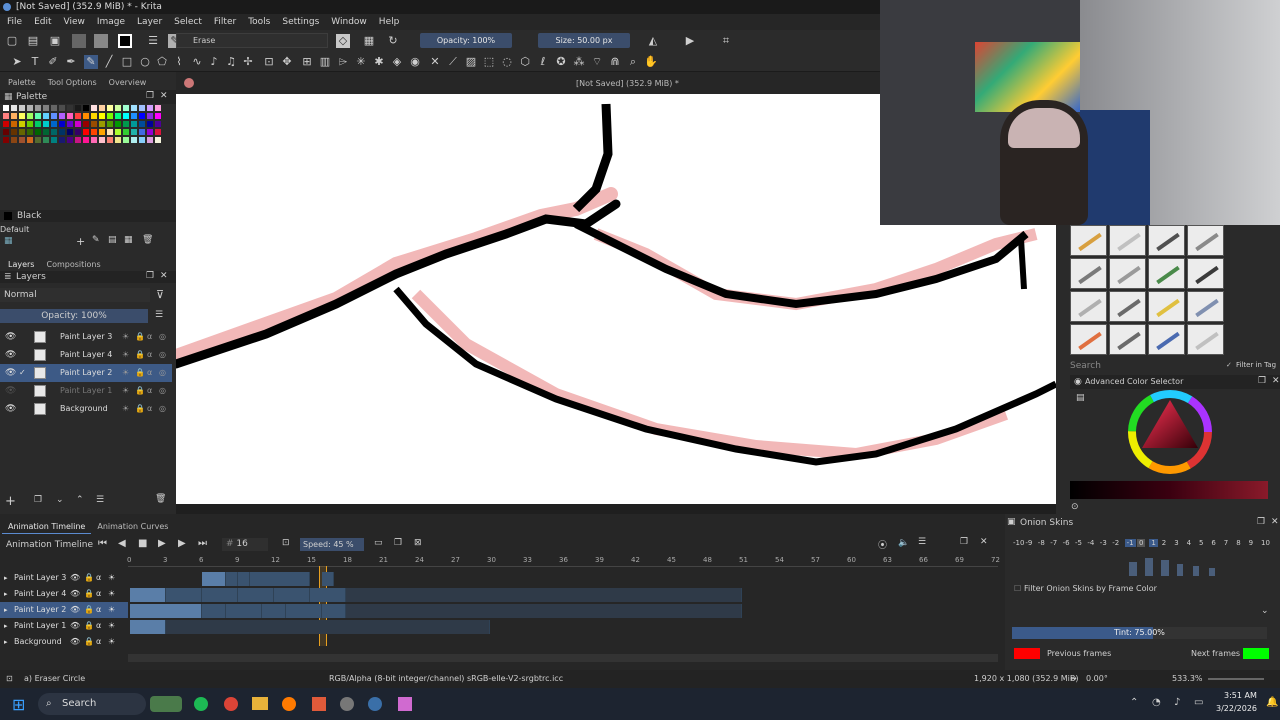 The height and width of the screenshot is (720, 1280). Describe the element at coordinates (347, 704) in the screenshot. I see `obs-icon` at that location.